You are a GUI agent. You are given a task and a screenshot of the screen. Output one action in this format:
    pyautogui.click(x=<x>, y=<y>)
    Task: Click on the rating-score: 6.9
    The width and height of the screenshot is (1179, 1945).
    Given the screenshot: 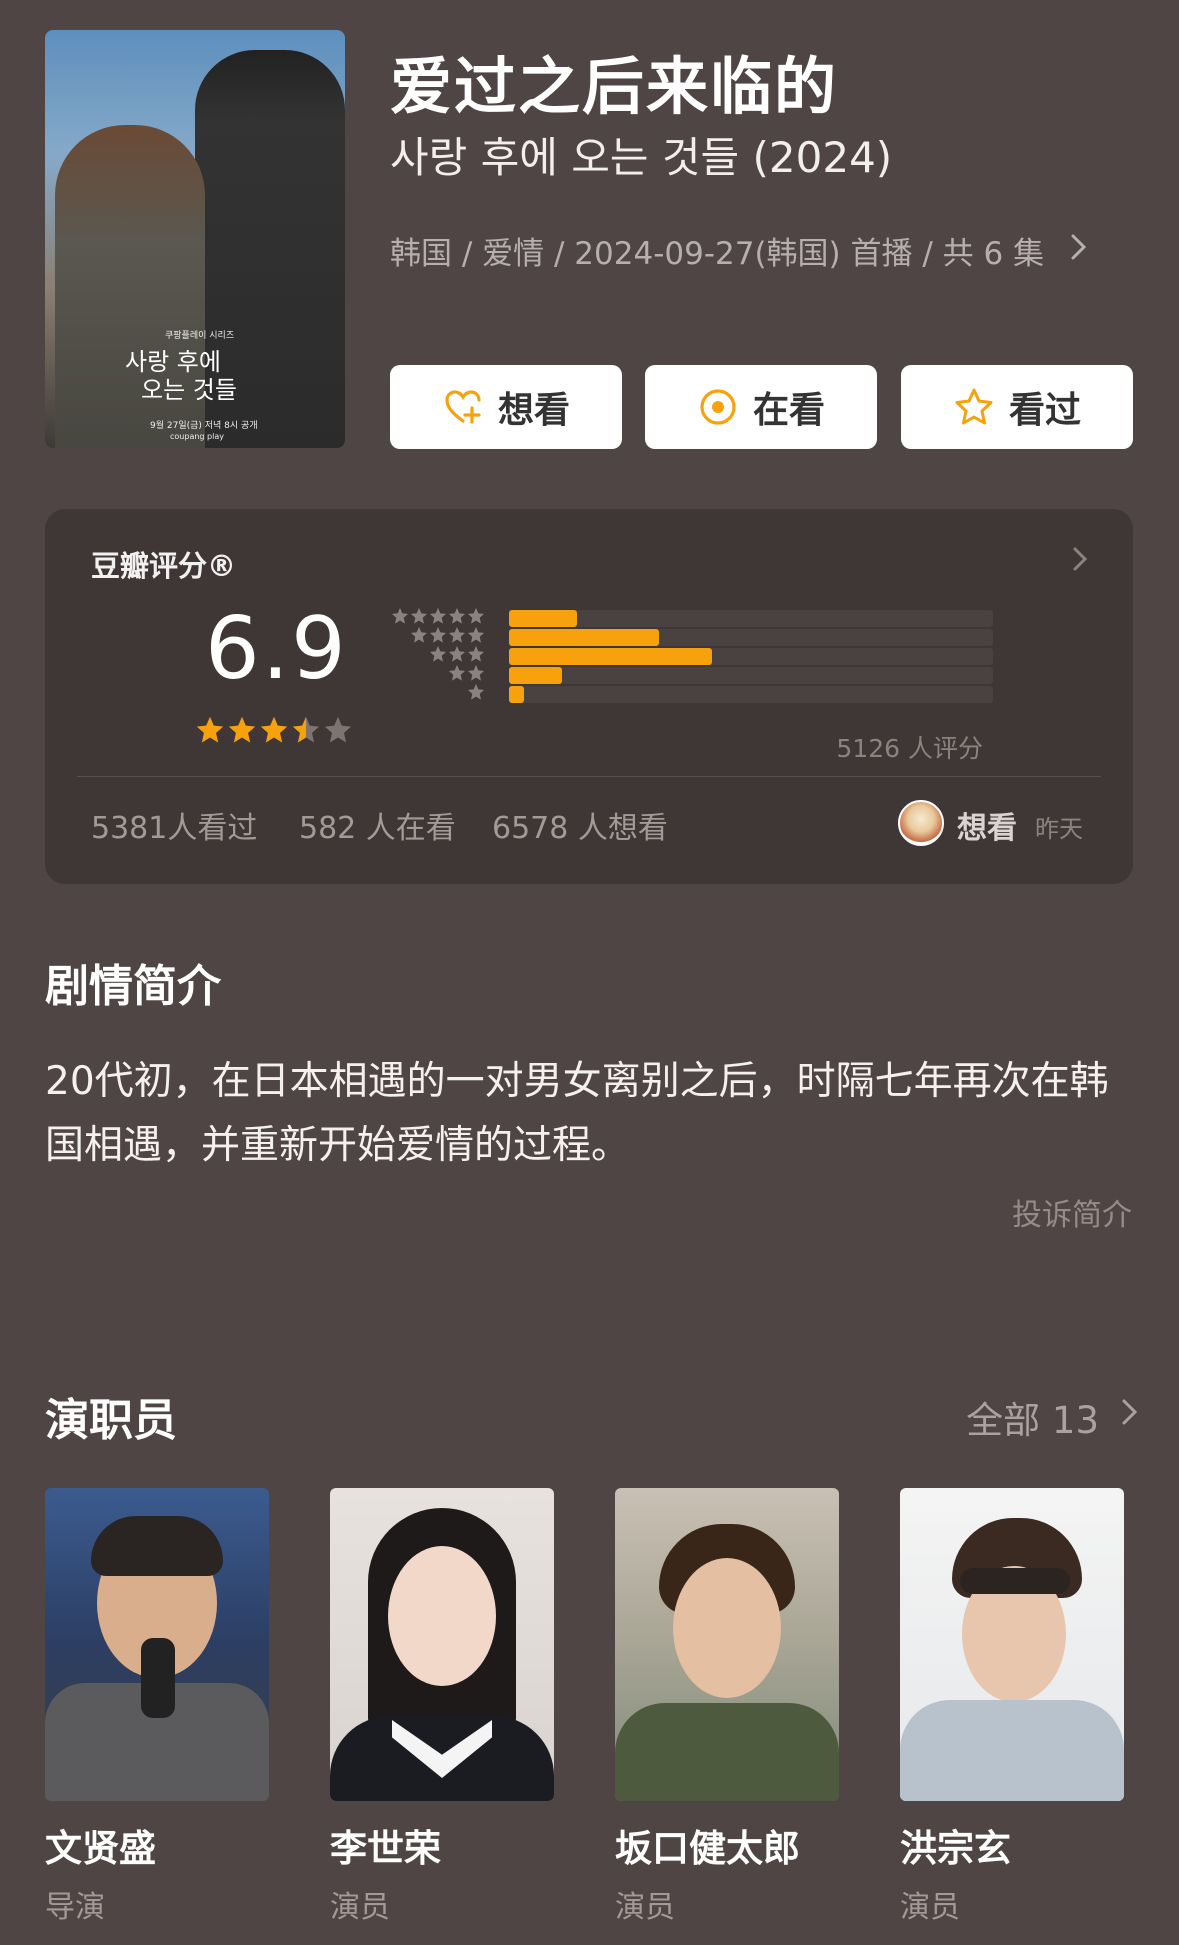 What is the action you would take?
    pyautogui.click(x=276, y=649)
    